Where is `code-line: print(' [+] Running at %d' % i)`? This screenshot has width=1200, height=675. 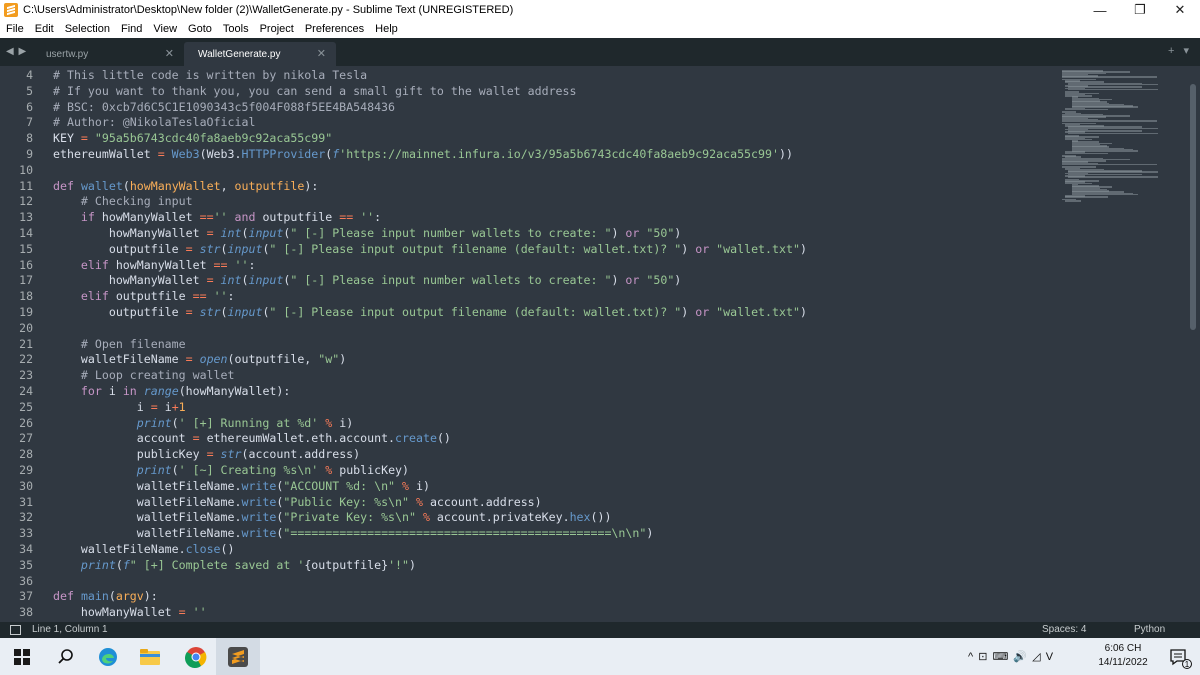 code-line: print(' [+] Running at %d' % i) is located at coordinates (553, 424).